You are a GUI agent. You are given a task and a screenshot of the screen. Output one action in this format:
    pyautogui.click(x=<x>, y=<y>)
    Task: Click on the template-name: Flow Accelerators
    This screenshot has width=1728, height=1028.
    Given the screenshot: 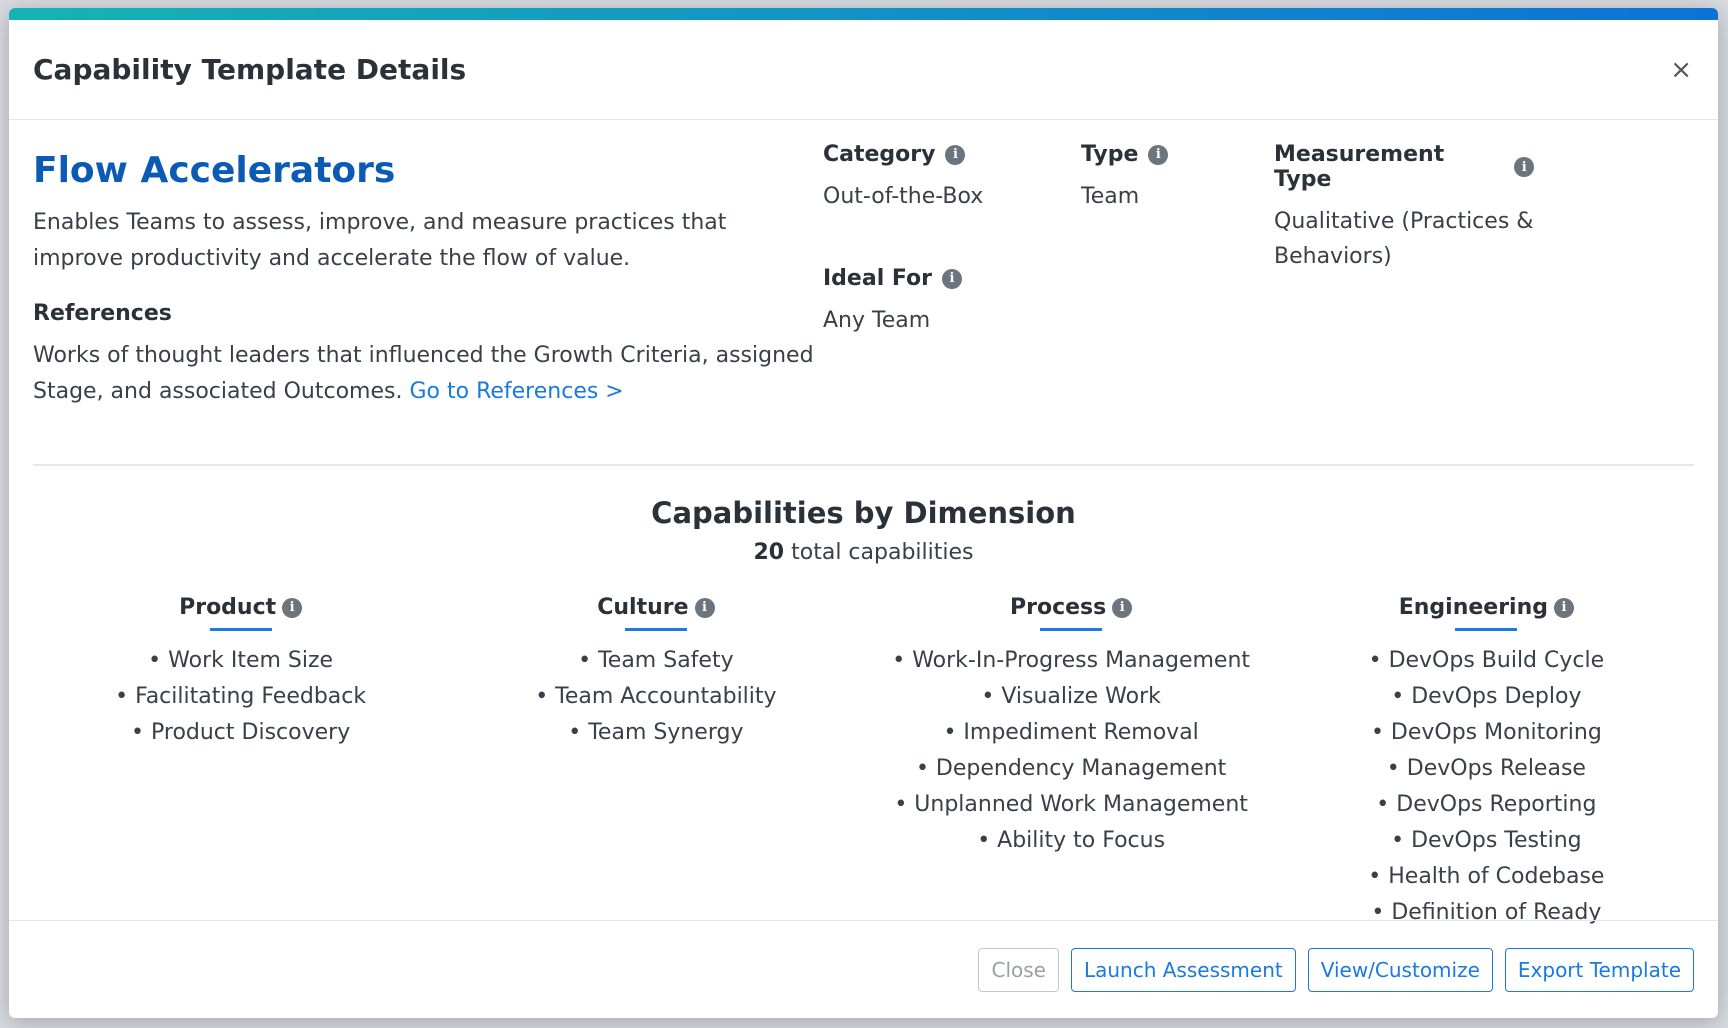 What is the action you would take?
    pyautogui.click(x=214, y=170)
    